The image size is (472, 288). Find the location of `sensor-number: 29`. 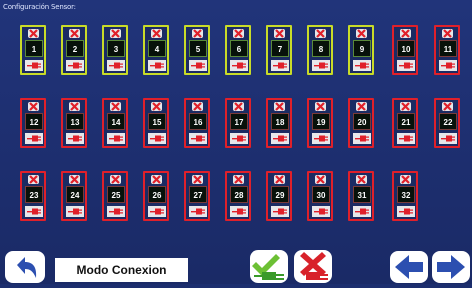

sensor-number: 29 is located at coordinates (280, 194).